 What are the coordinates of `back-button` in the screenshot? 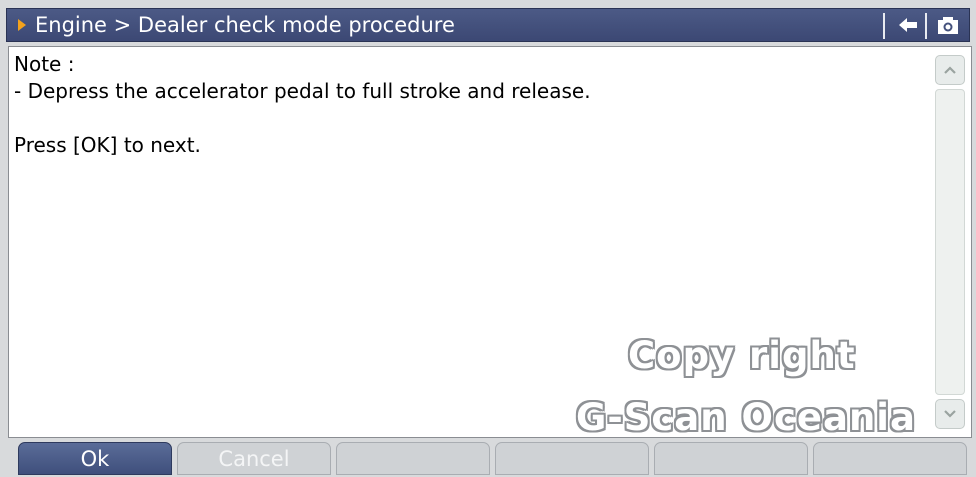 It's located at (908, 25).